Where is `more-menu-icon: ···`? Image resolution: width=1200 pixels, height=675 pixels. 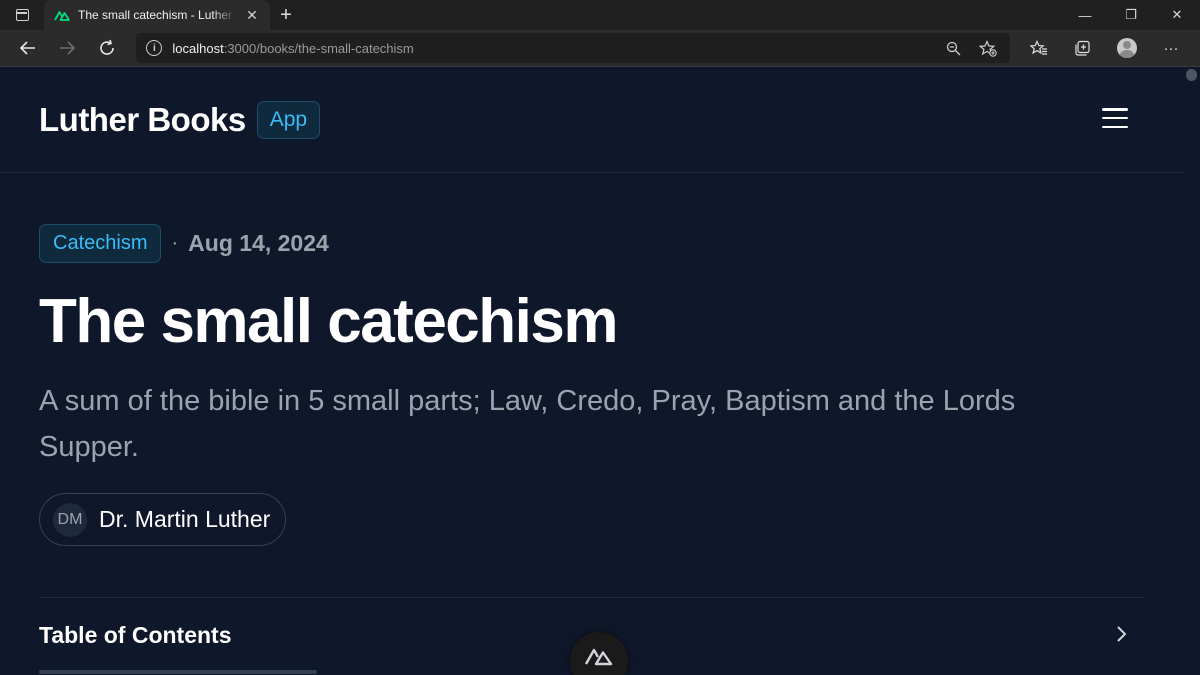 more-menu-icon: ··· is located at coordinates (1171, 48).